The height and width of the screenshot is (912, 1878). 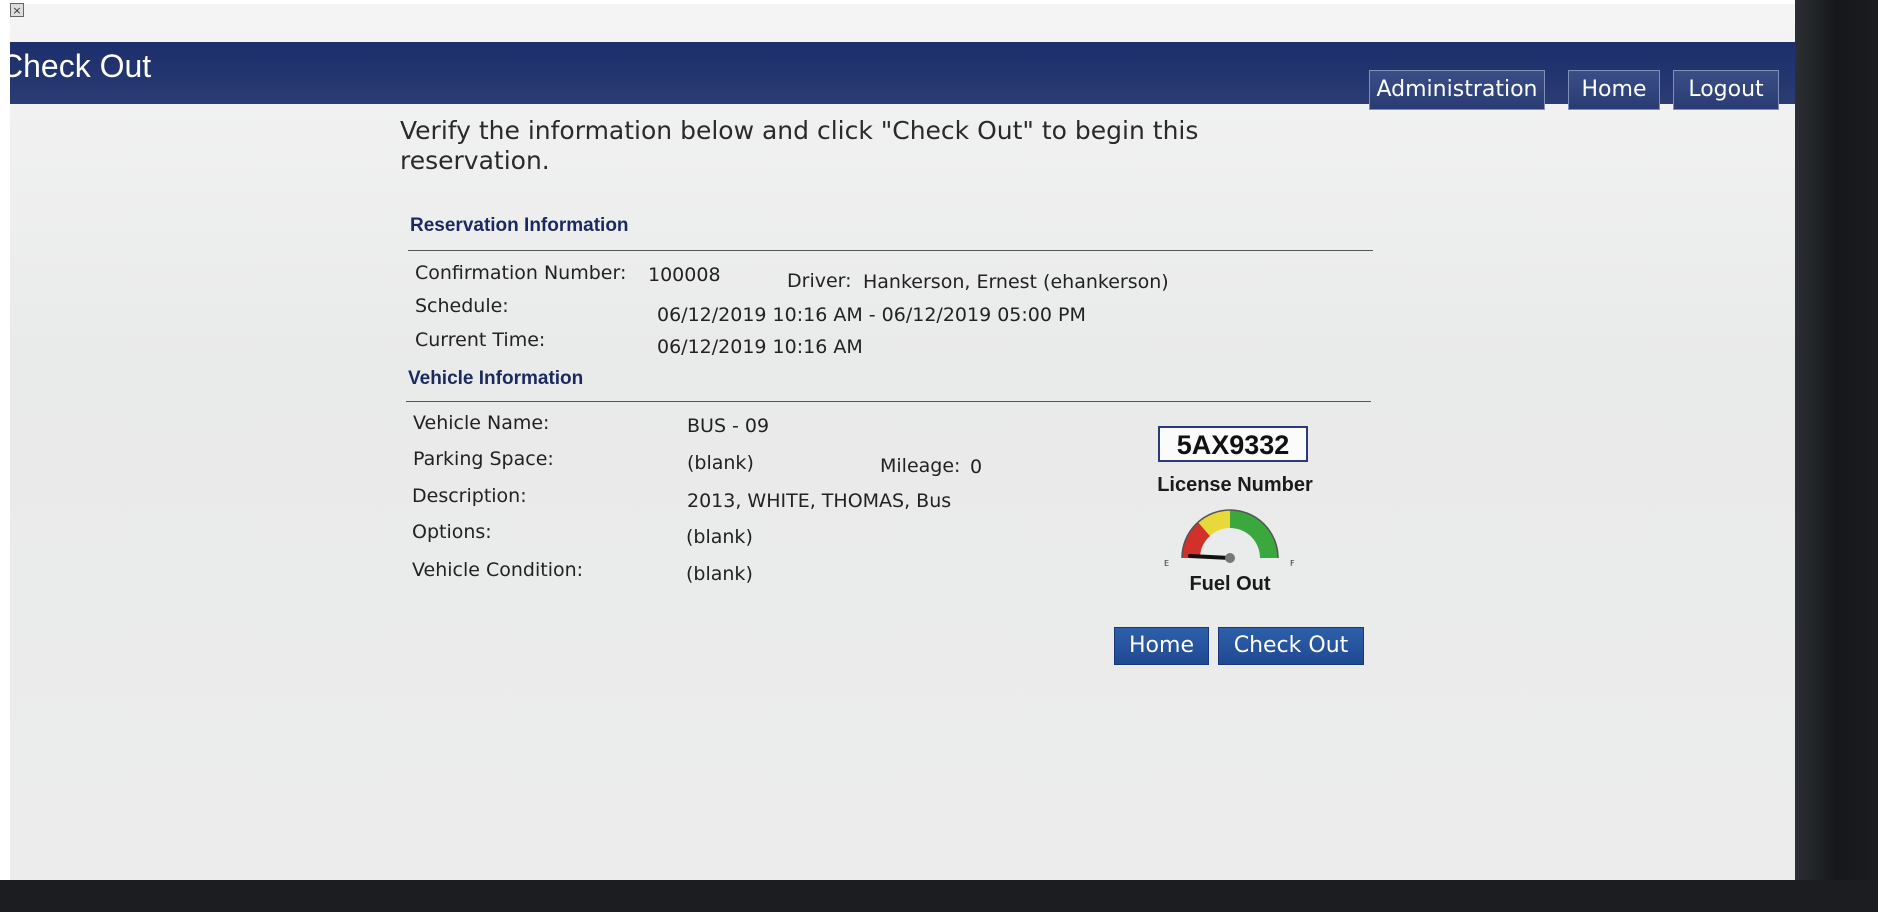 I want to click on parking-space-value: (blank), so click(x=720, y=463).